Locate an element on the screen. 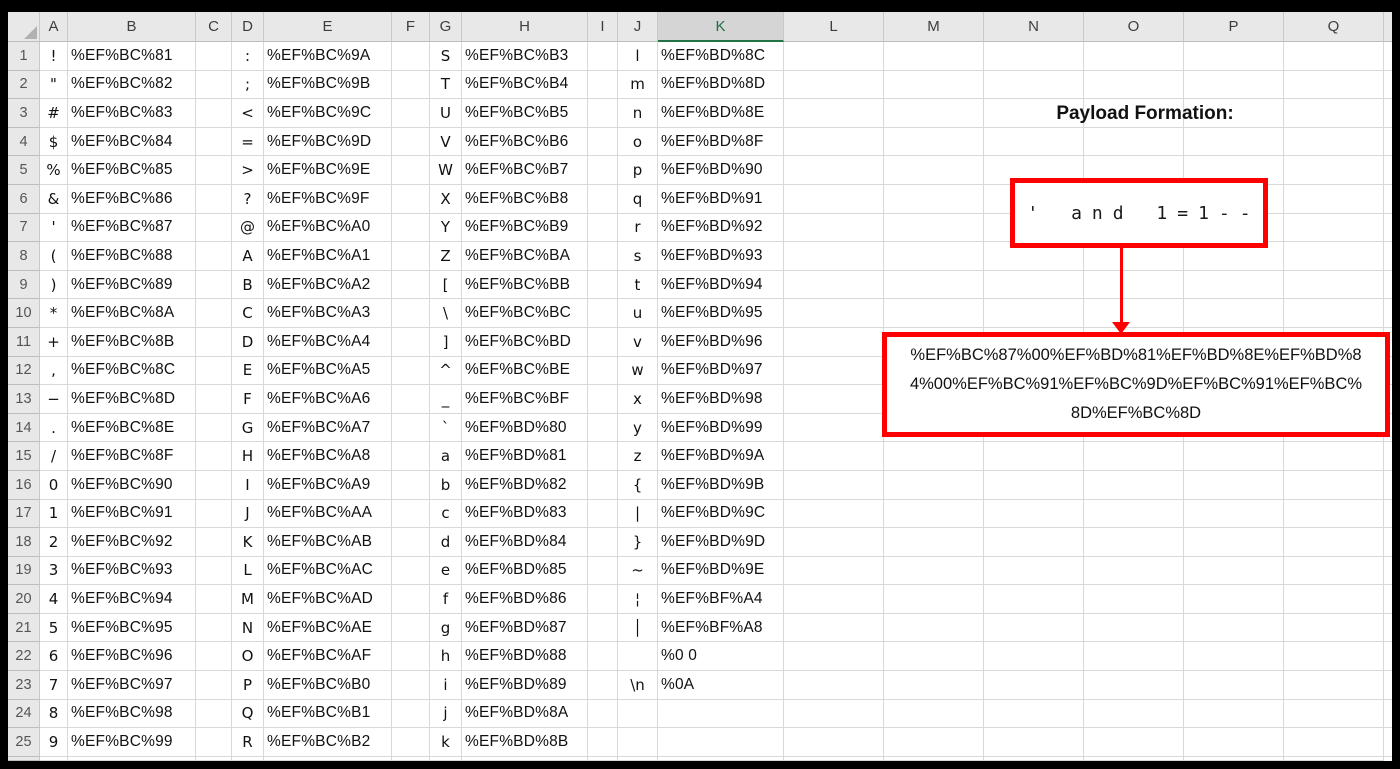 This screenshot has width=1400, height=769. cell-B19: %EF%BC%93 is located at coordinates (132, 571).